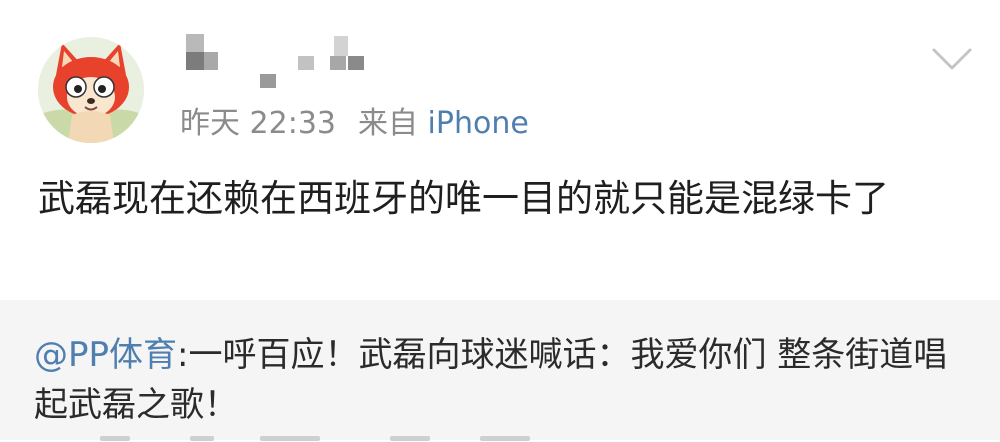 The height and width of the screenshot is (442, 1000). What do you see at coordinates (280, 61) in the screenshot?
I see `username-blurred` at bounding box center [280, 61].